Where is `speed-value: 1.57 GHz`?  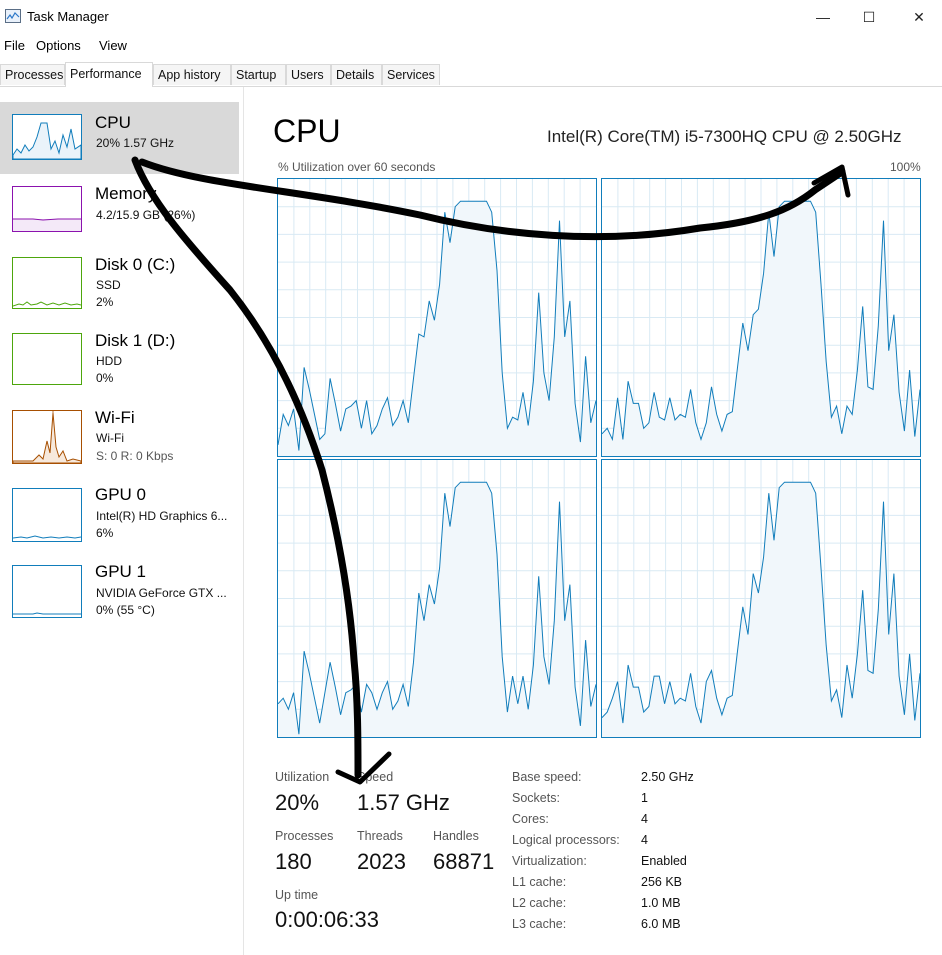
speed-value: 1.57 GHz is located at coordinates (403, 802).